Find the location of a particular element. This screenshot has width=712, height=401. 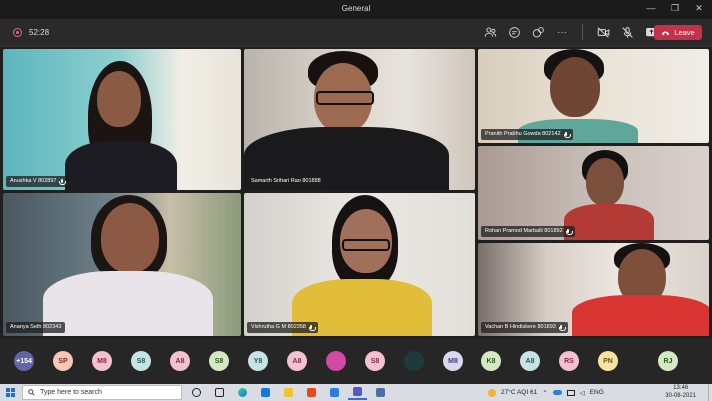

volume-icon: ◁ is located at coordinates (582, 393).